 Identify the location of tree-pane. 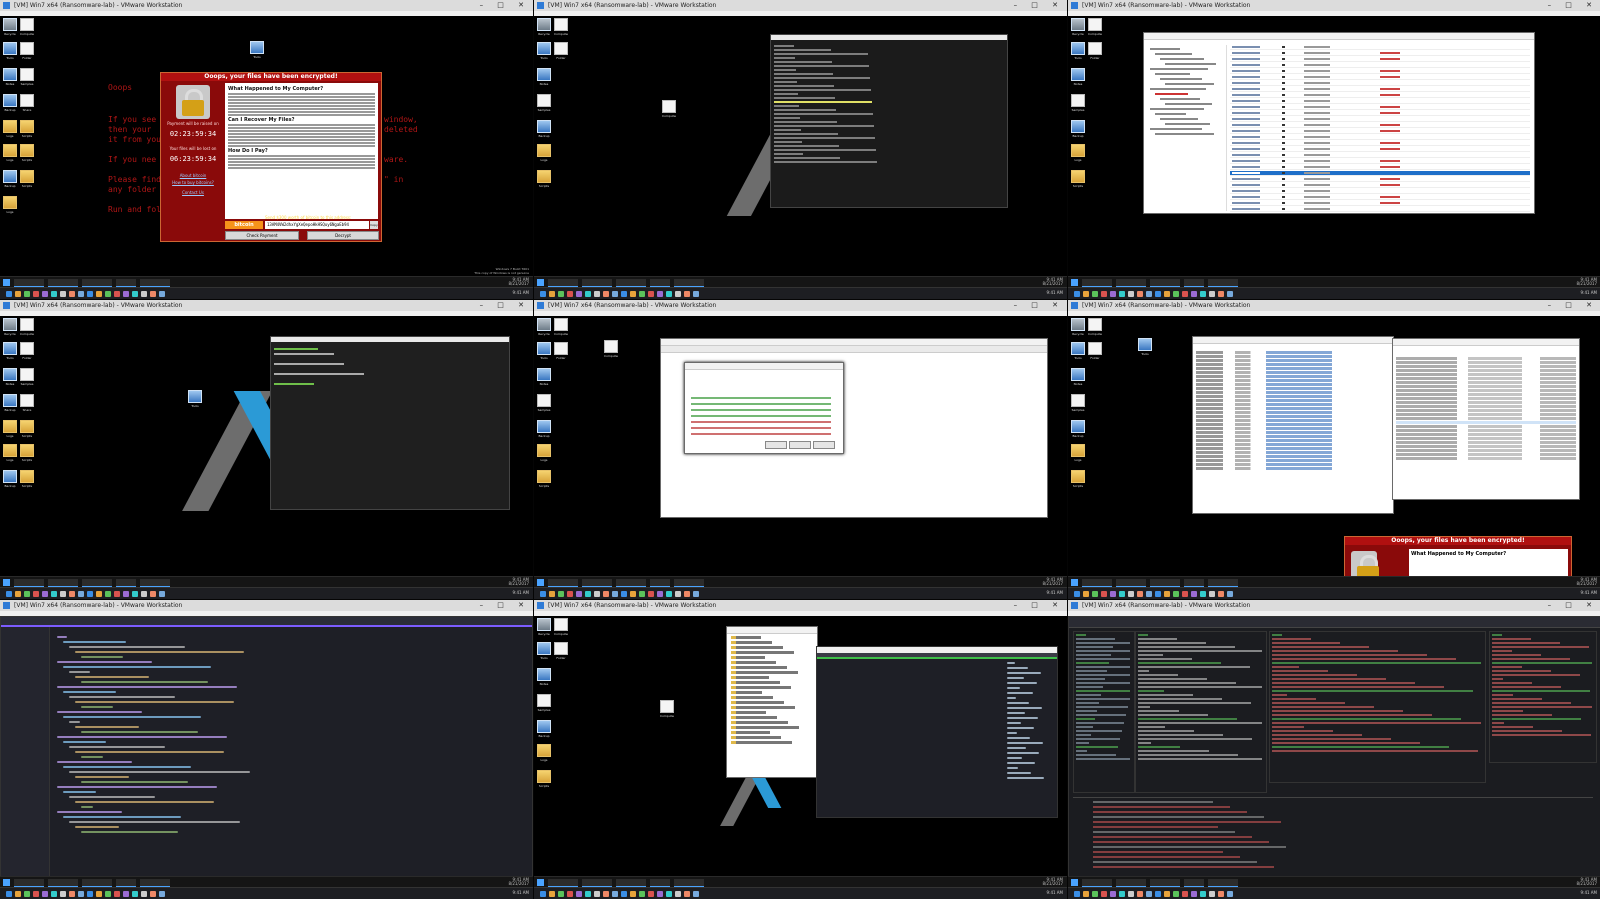
(1186, 128).